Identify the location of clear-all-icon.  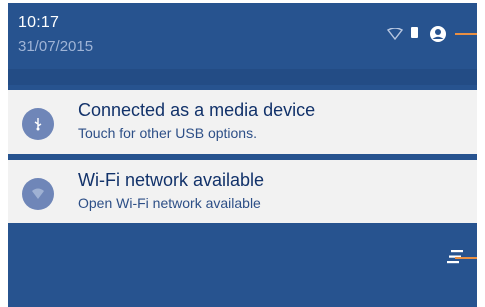
(462, 257).